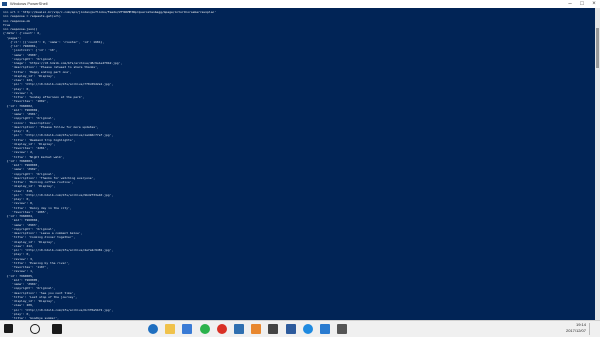 Image resolution: width=600 pixels, height=337 pixels. What do you see at coordinates (593, 329) in the screenshot?
I see `show-desktop-button` at bounding box center [593, 329].